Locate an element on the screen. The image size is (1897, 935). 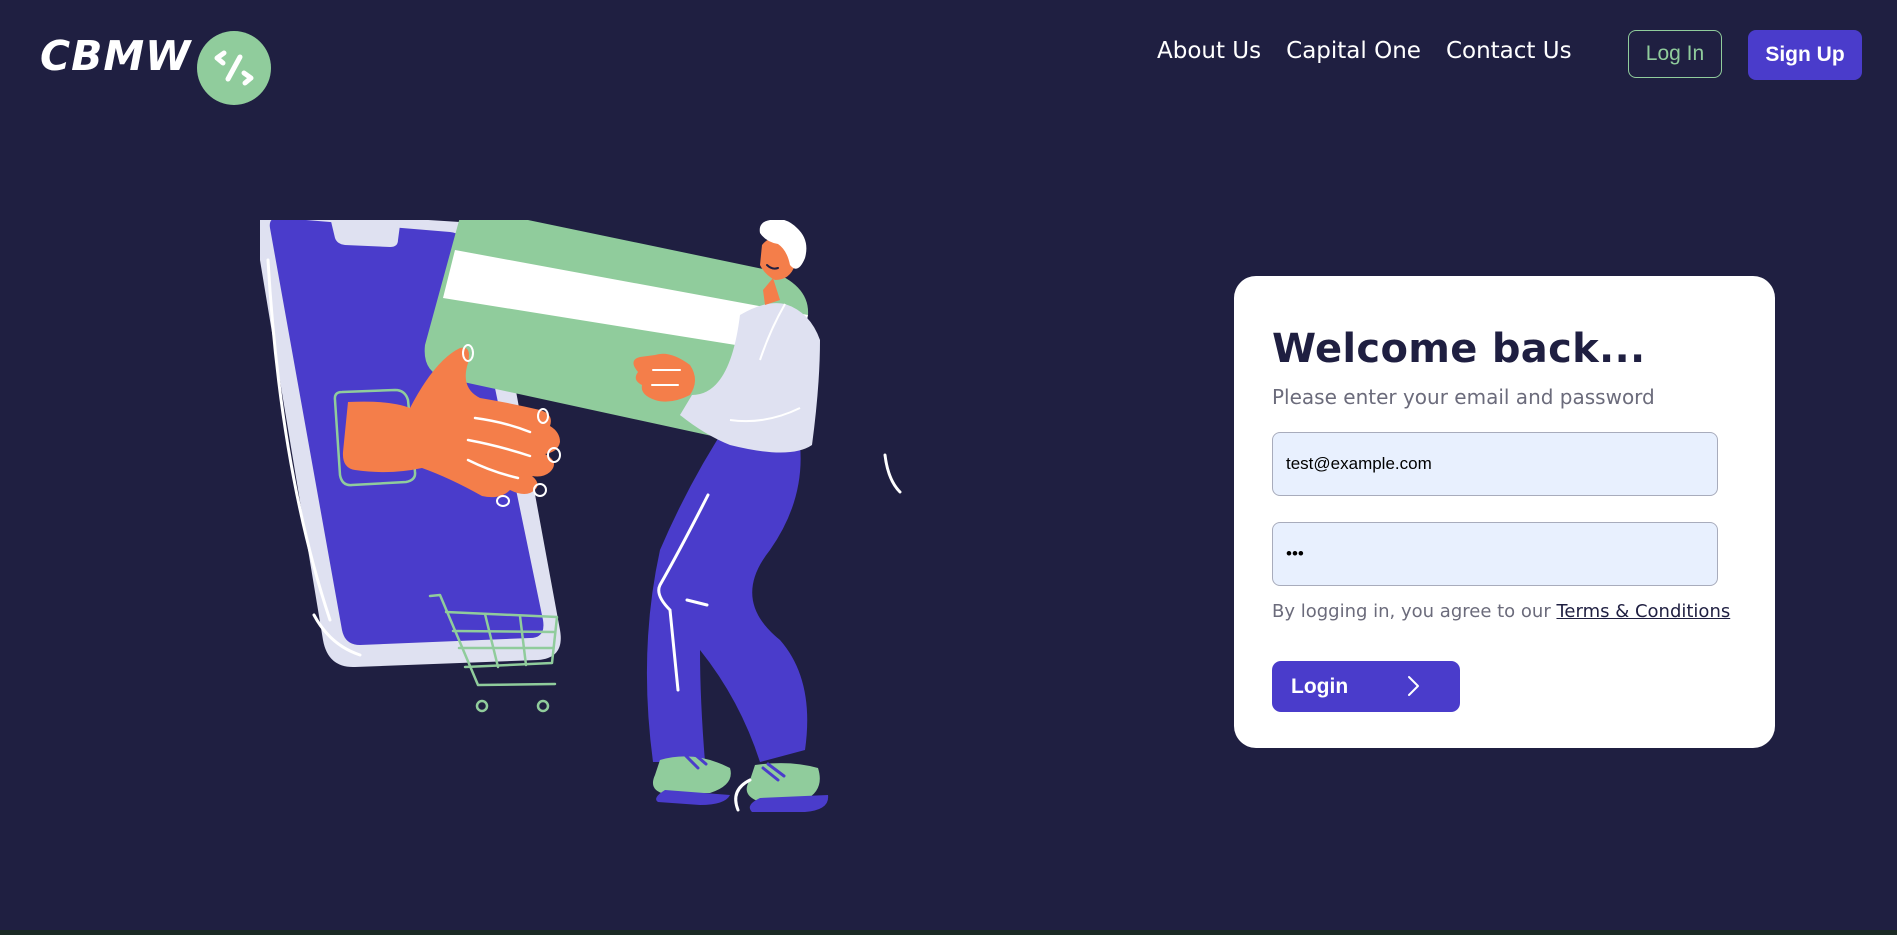
login-submit-label: Login is located at coordinates (1320, 686).